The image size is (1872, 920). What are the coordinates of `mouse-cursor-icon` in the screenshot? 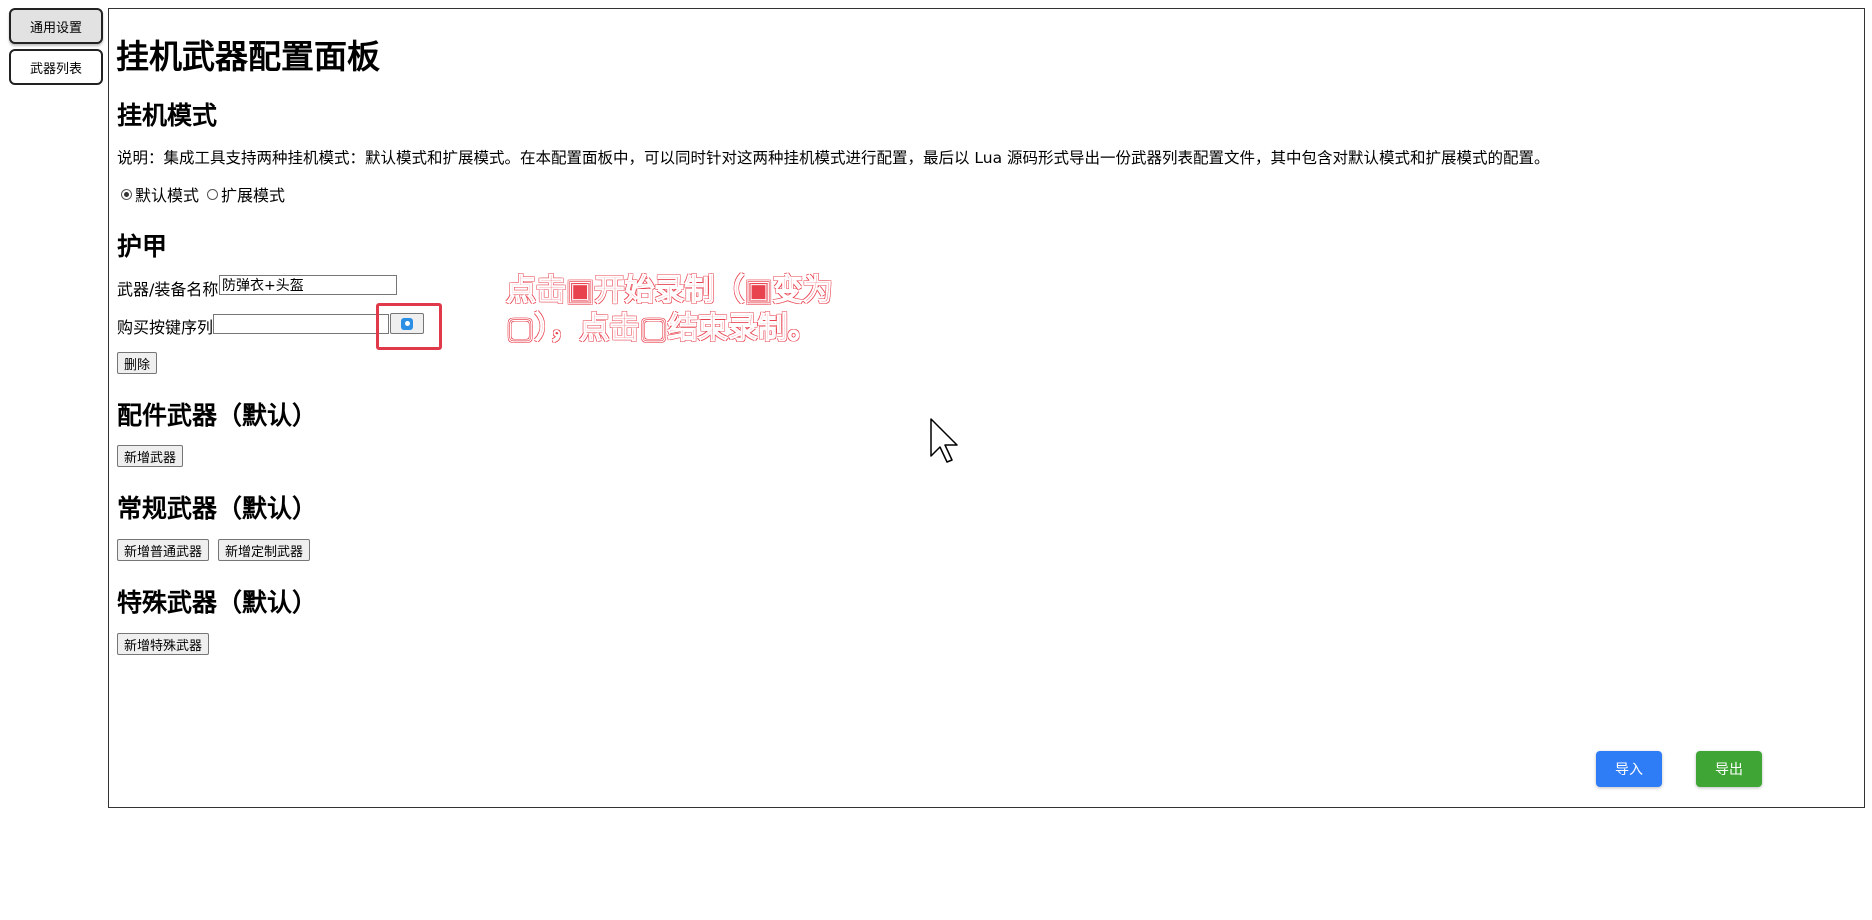 It's located at (944, 440).